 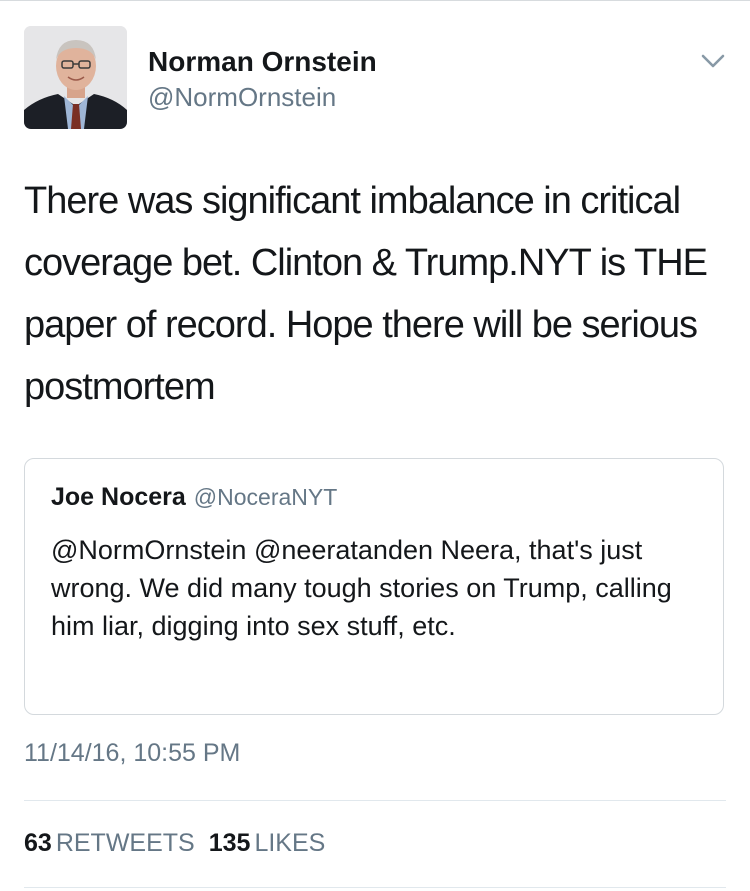 I want to click on quoted-author-name: Joe Nocera, so click(x=118, y=497).